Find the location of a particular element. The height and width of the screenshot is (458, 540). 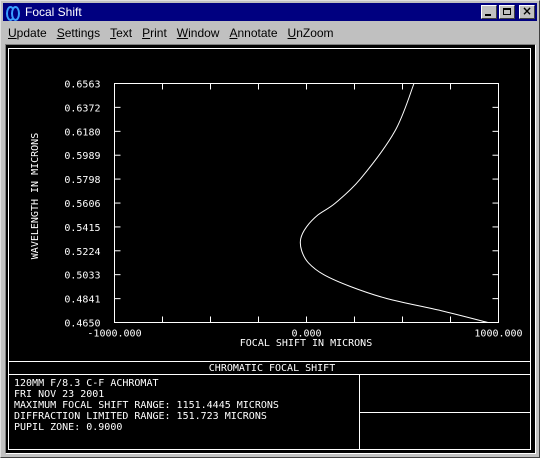

y-tick-label: 0.5224 is located at coordinates (82, 252).